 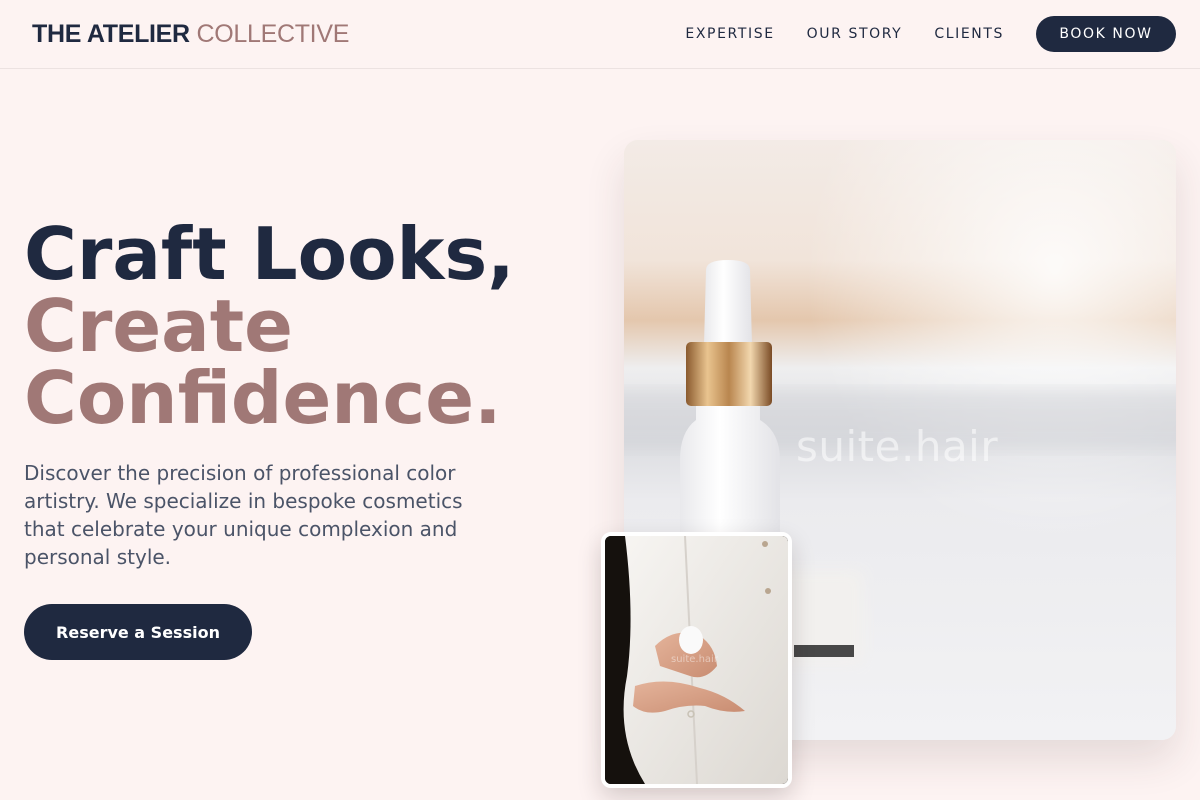 What do you see at coordinates (263, 398) in the screenshot?
I see `hero-title-line-3: Confidence.` at bounding box center [263, 398].